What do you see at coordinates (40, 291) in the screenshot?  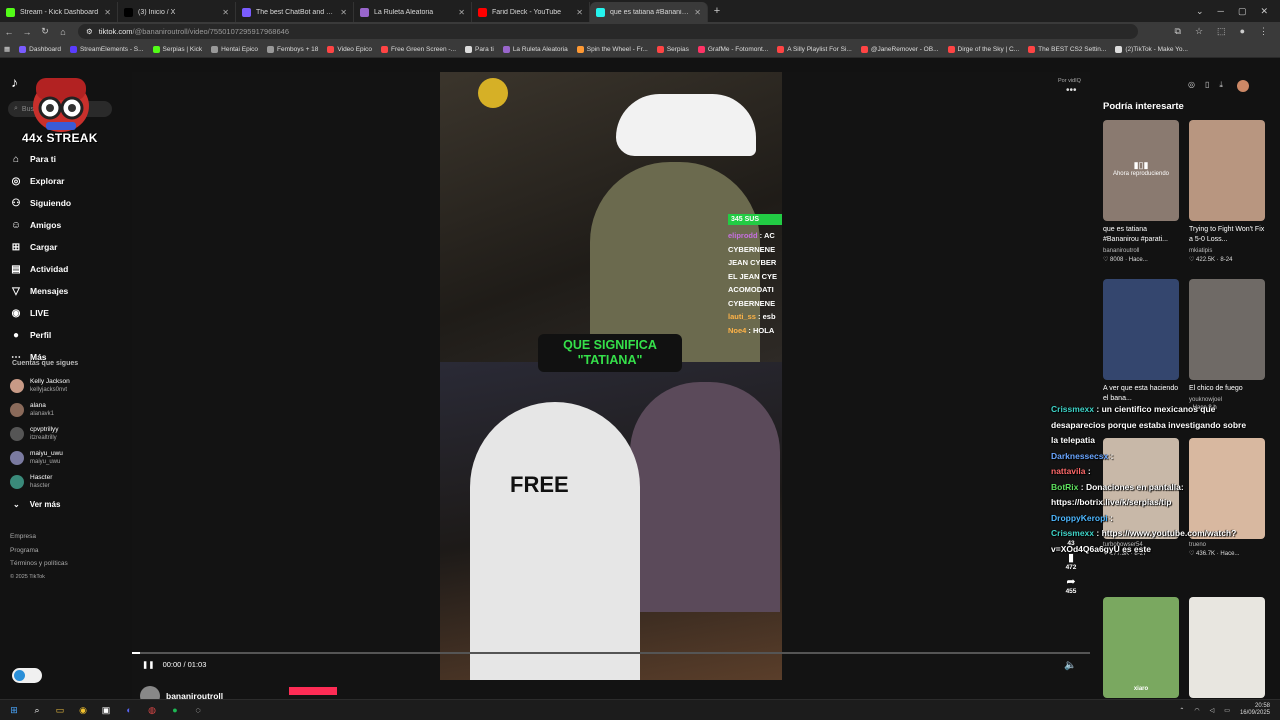 I see `sidebar-item-mensajes: ▽ Mensajes` at bounding box center [40, 291].